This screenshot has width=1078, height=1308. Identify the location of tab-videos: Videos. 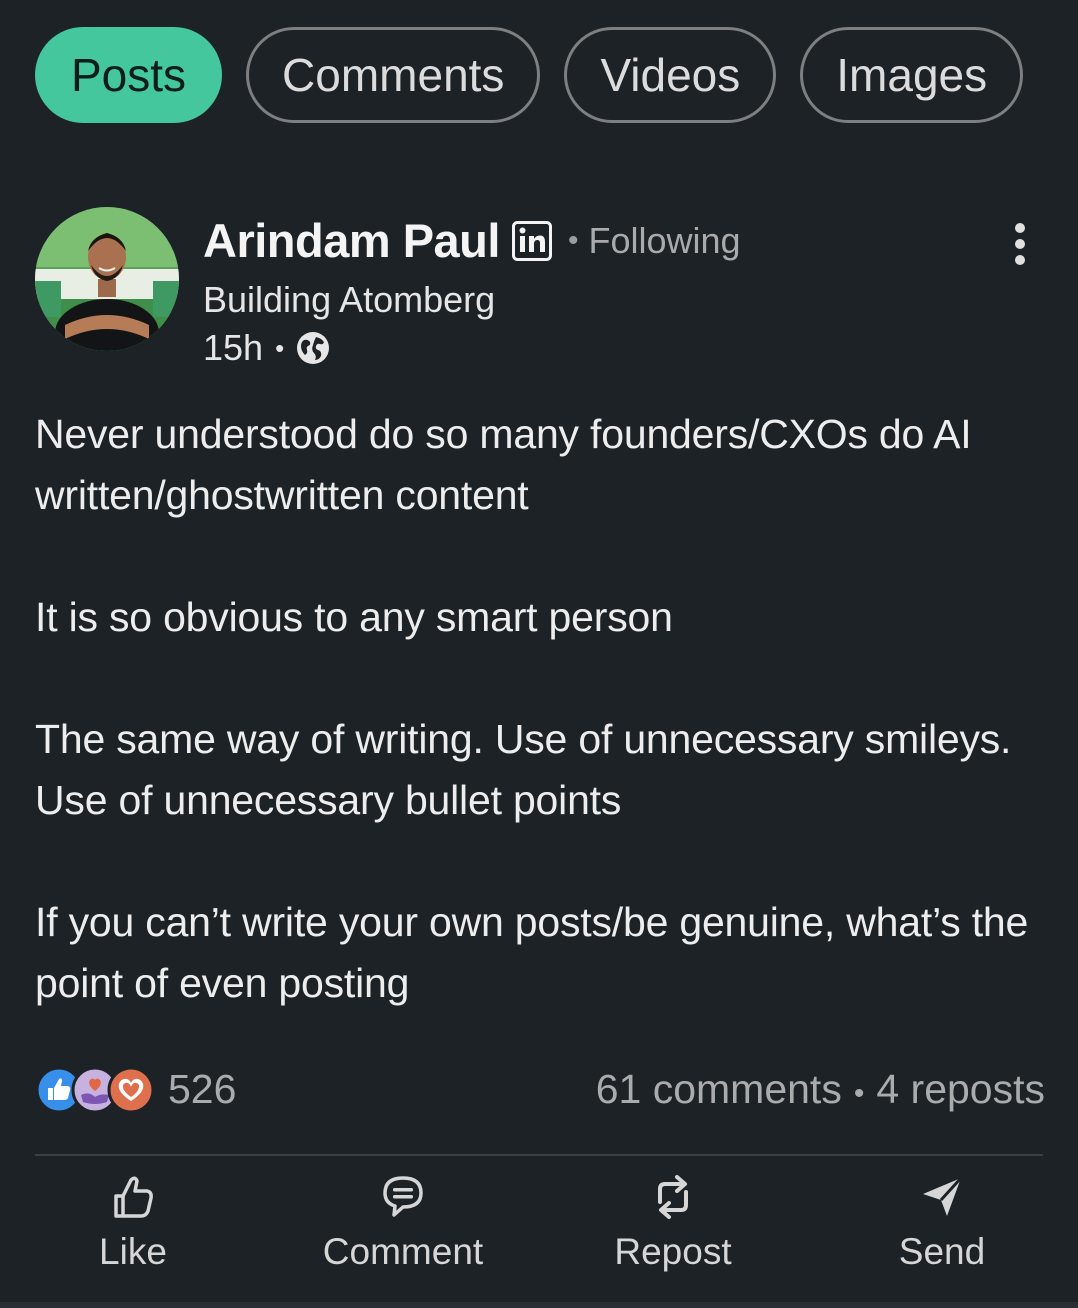
(670, 75).